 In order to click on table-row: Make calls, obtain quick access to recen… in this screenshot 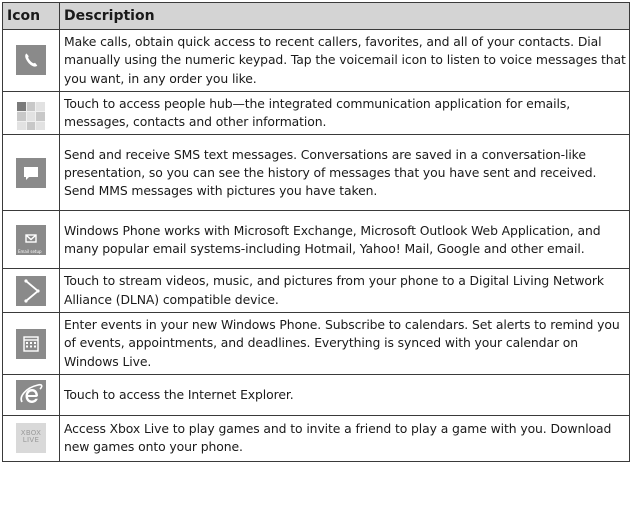, I will do `click(316, 60)`.